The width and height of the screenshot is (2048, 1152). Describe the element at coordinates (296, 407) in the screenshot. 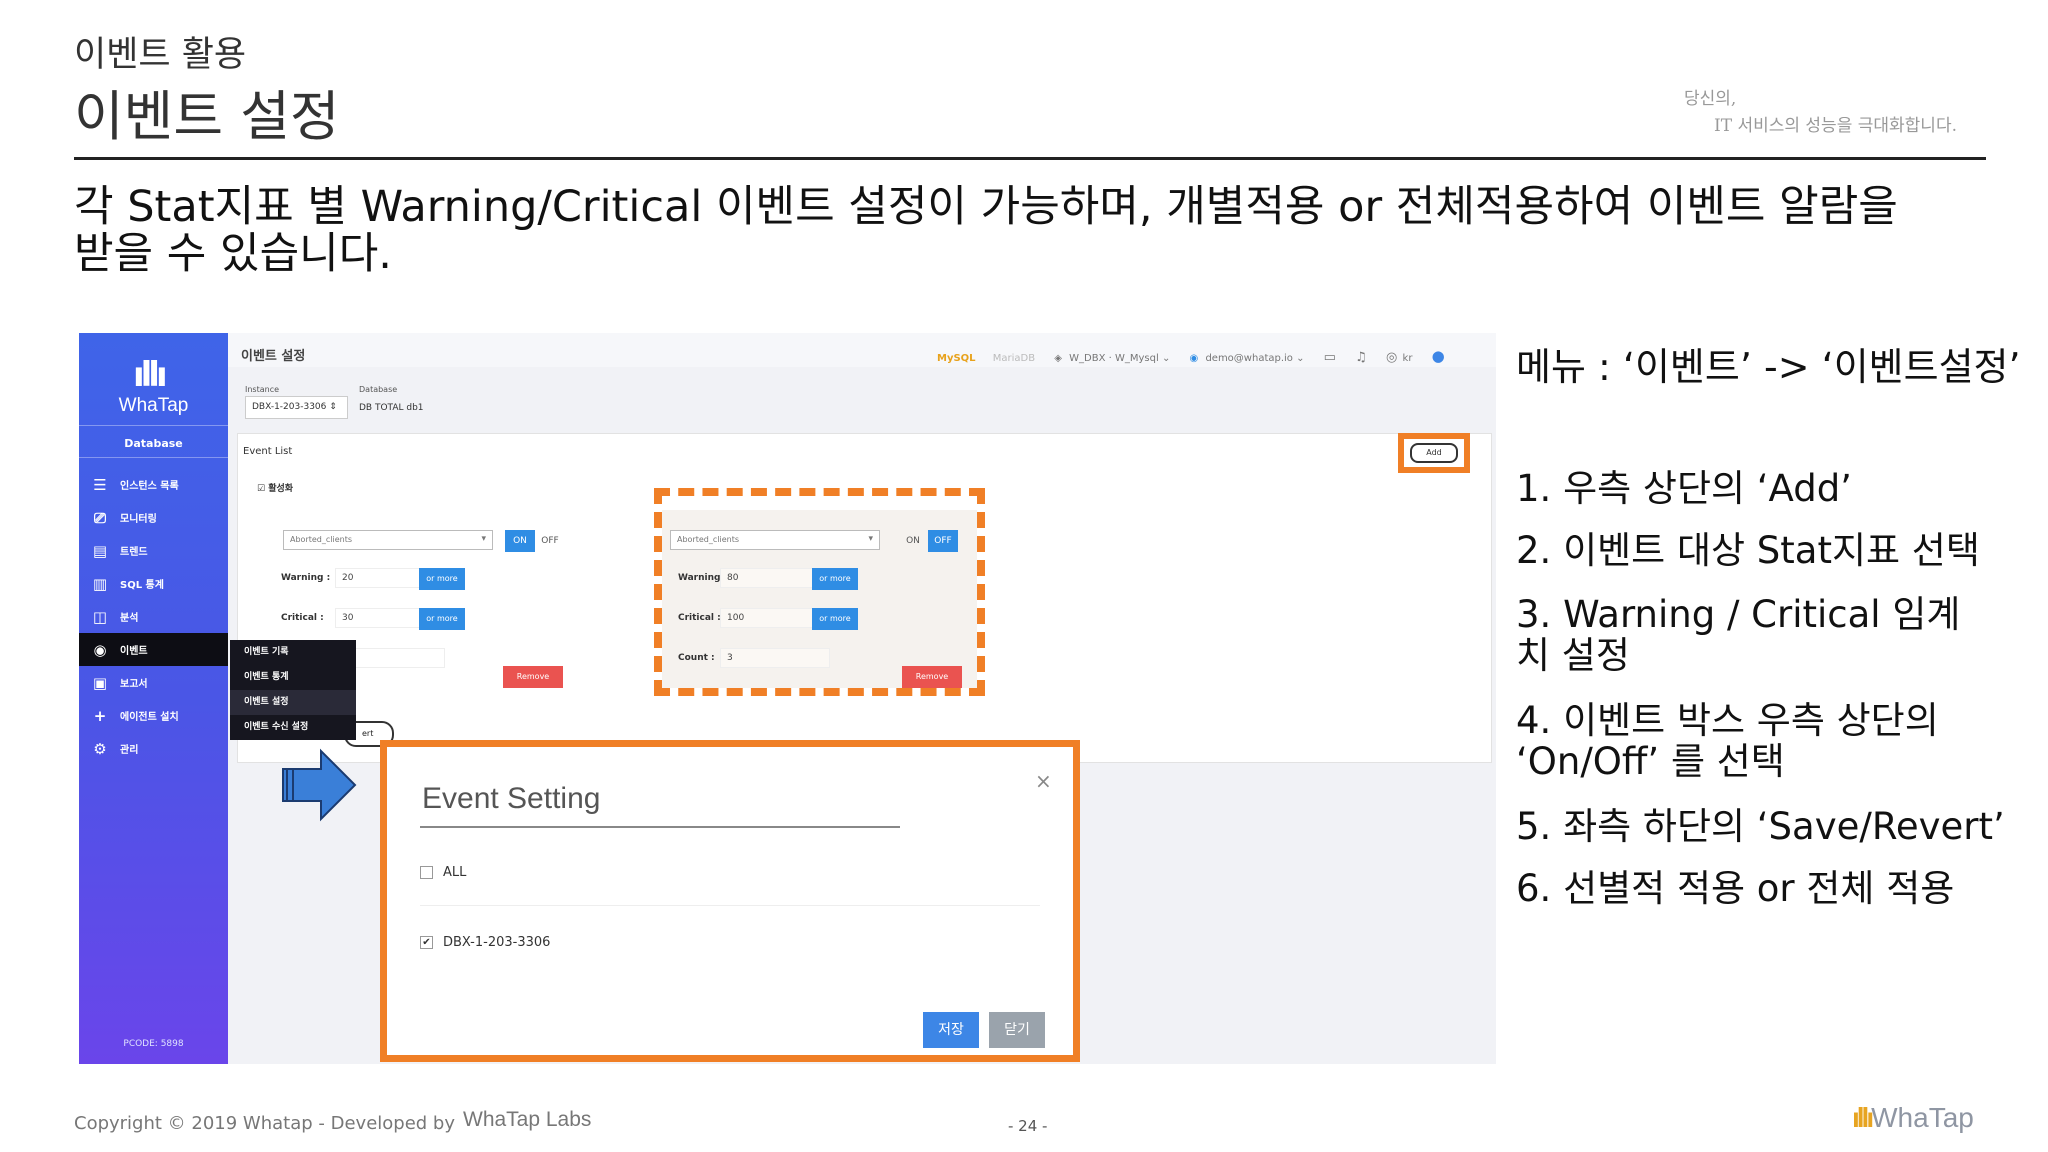

I see `instance-select: DBX-1-203-3306 ⇕` at that location.